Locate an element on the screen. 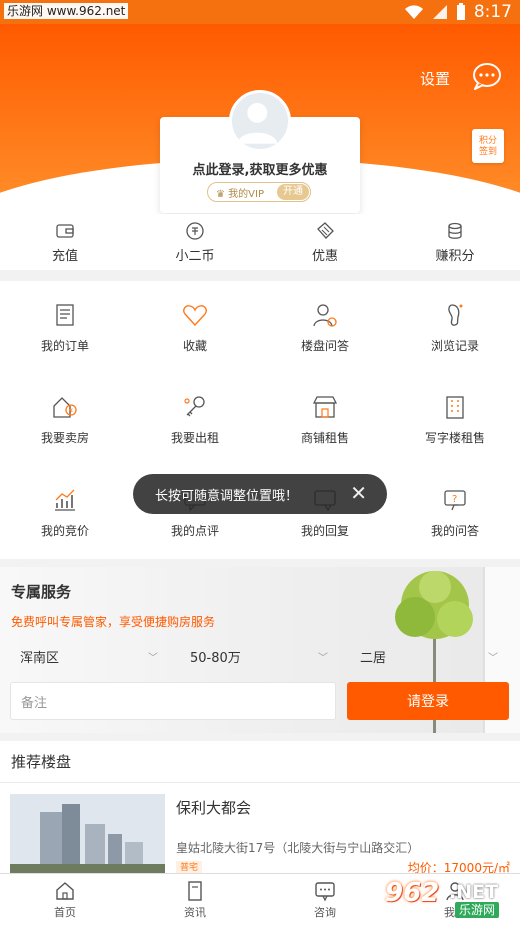  rent-key-icon is located at coordinates (194, 406).